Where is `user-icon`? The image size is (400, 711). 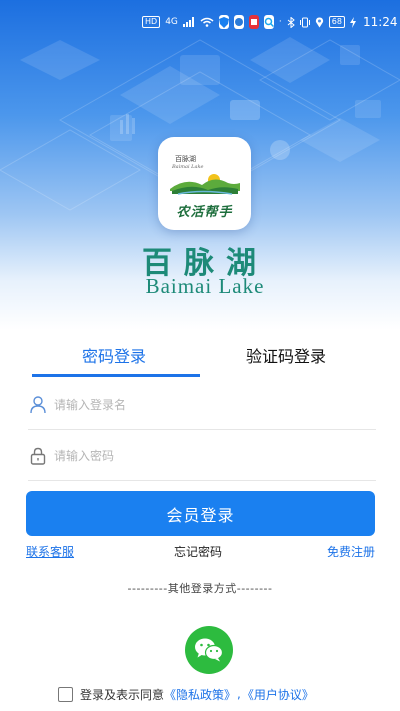
user-icon is located at coordinates (38, 405).